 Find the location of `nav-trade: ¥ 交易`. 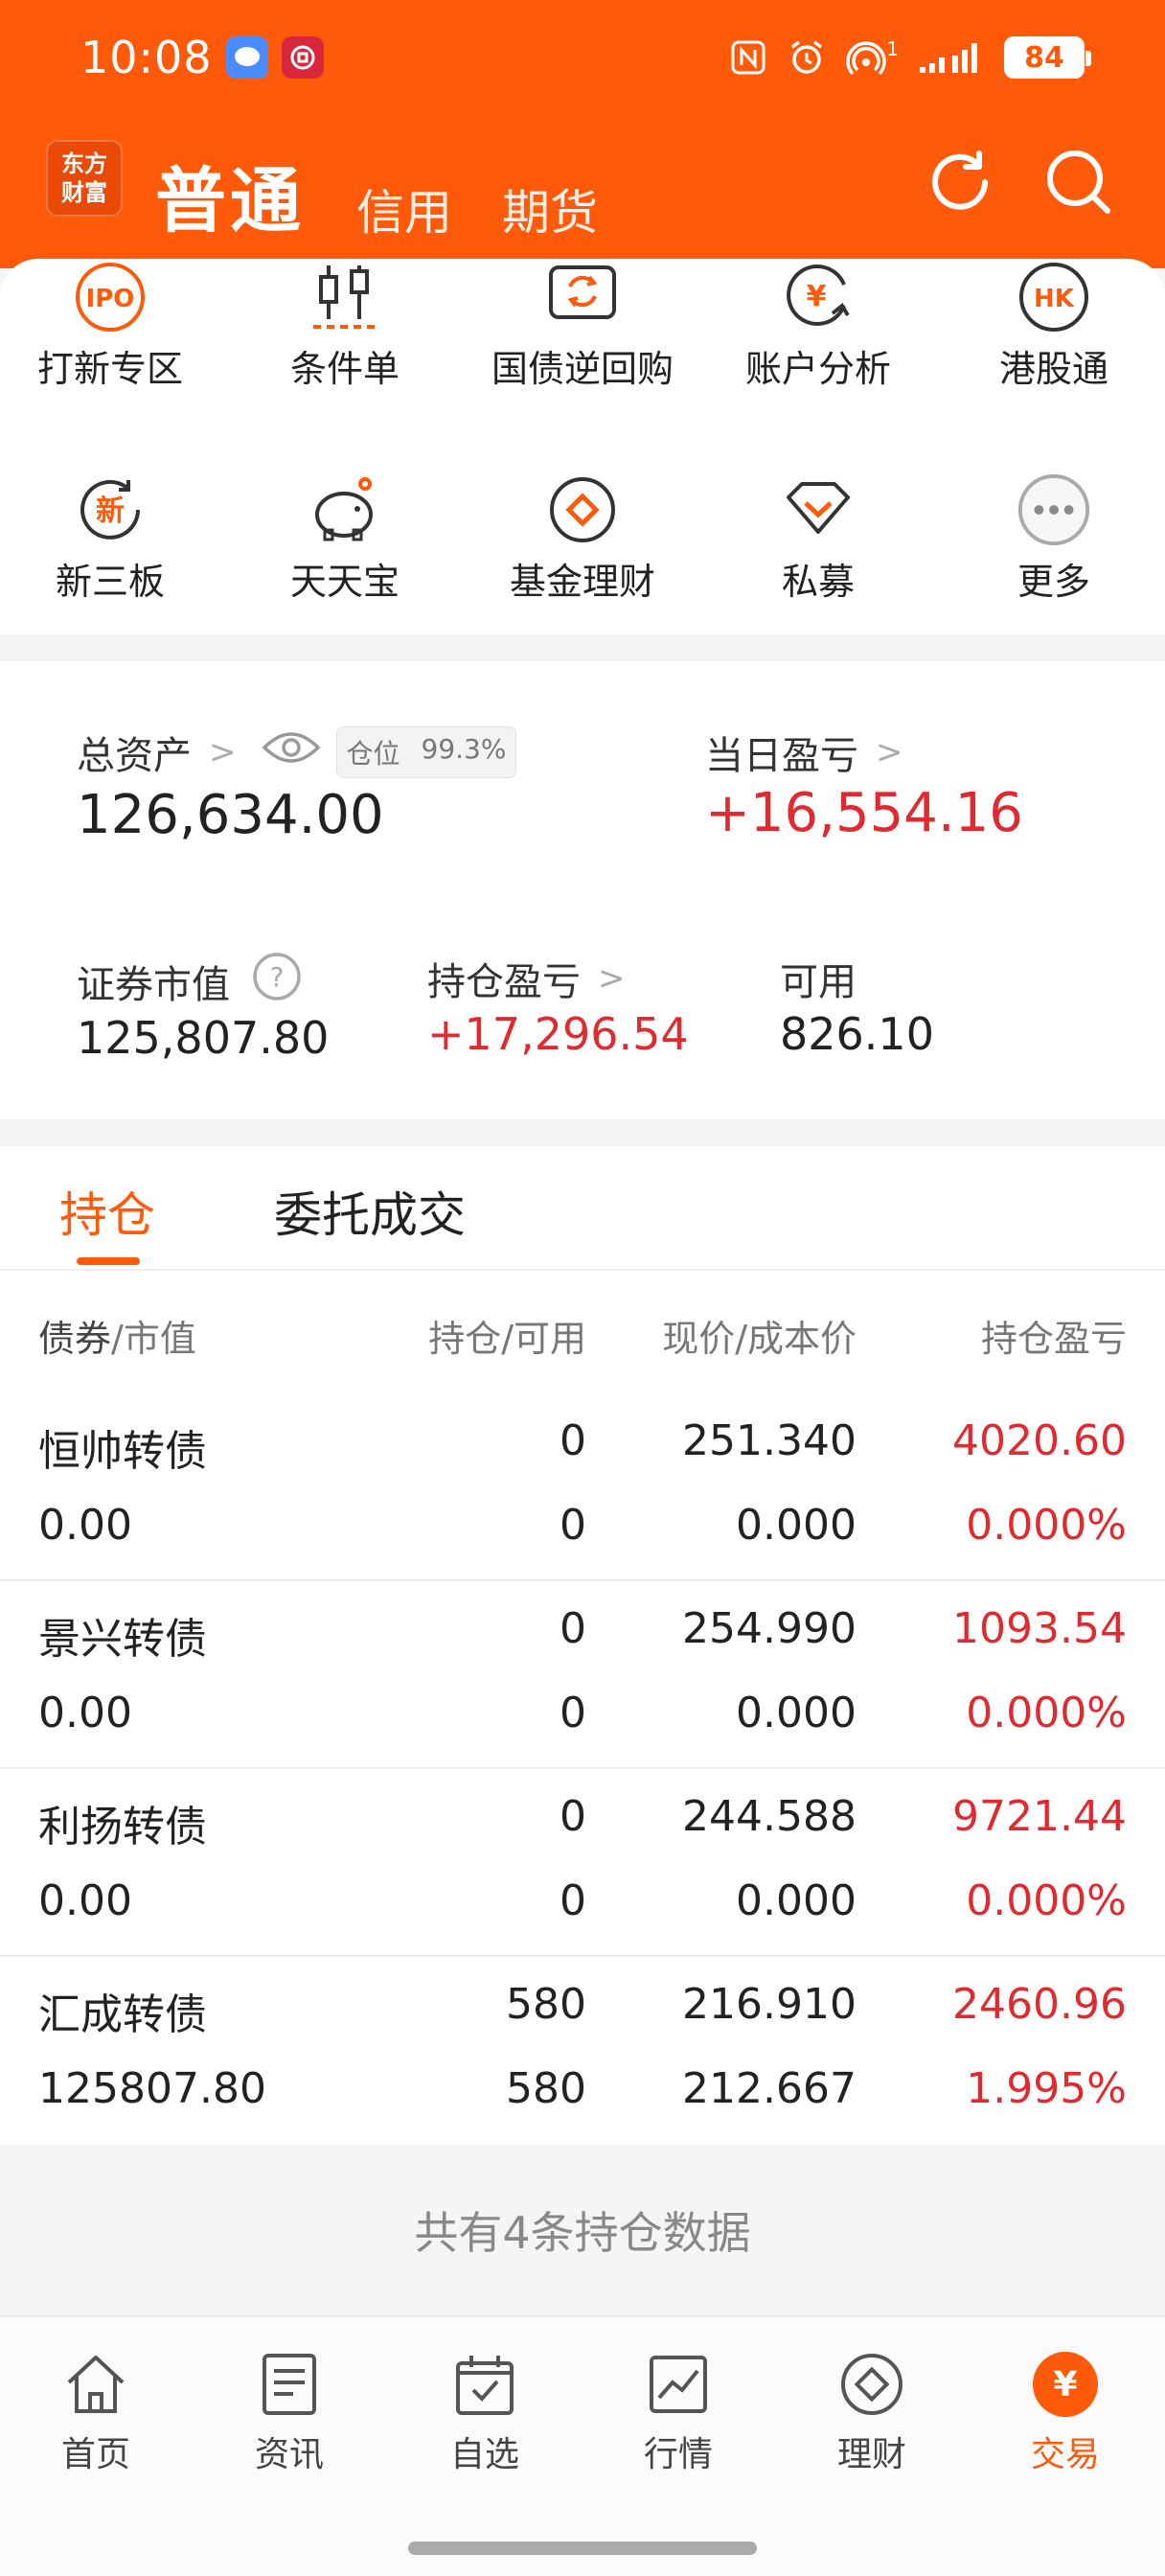

nav-trade: ¥ 交易 is located at coordinates (1065, 2412).